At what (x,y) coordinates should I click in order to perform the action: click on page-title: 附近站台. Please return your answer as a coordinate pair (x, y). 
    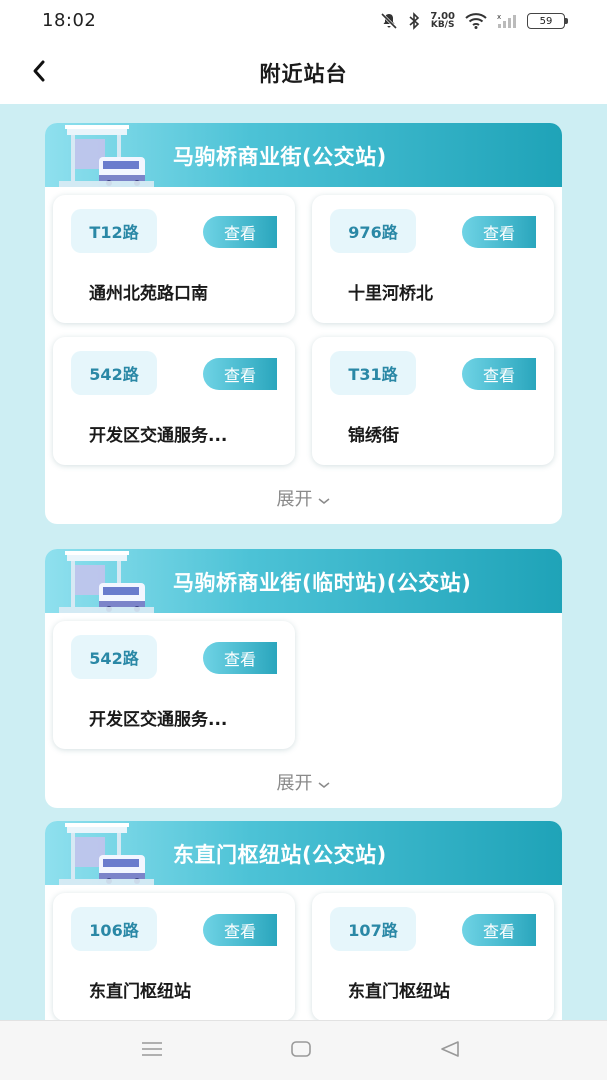
    Looking at the image, I should click on (303, 74).